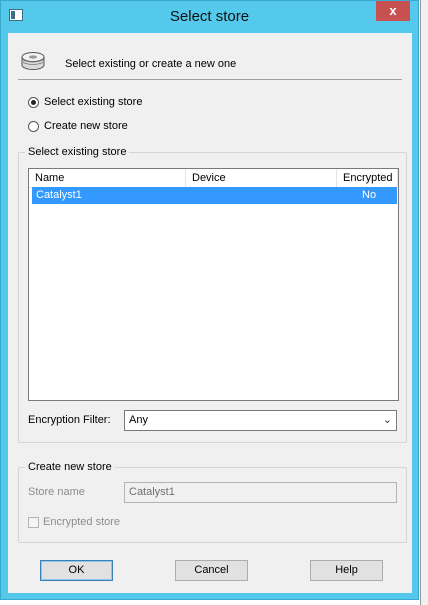  I want to click on new-store-group-title: Create new store, so click(70, 467).